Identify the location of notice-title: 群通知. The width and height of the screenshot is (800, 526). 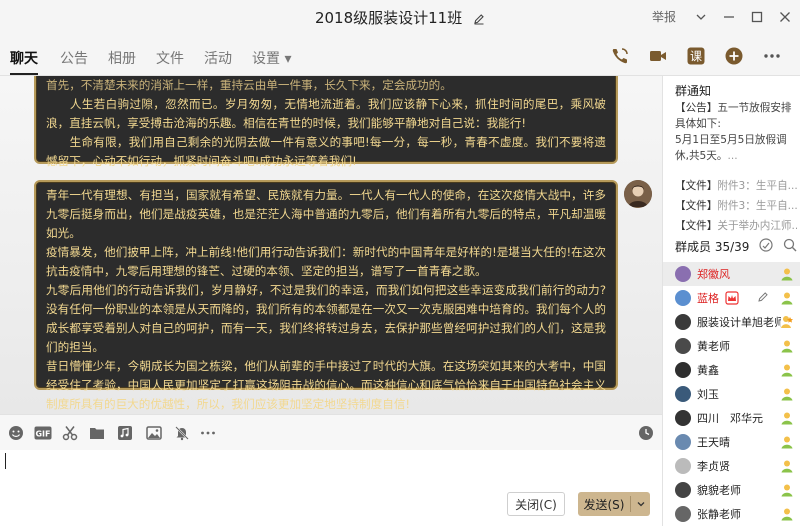
(693, 91).